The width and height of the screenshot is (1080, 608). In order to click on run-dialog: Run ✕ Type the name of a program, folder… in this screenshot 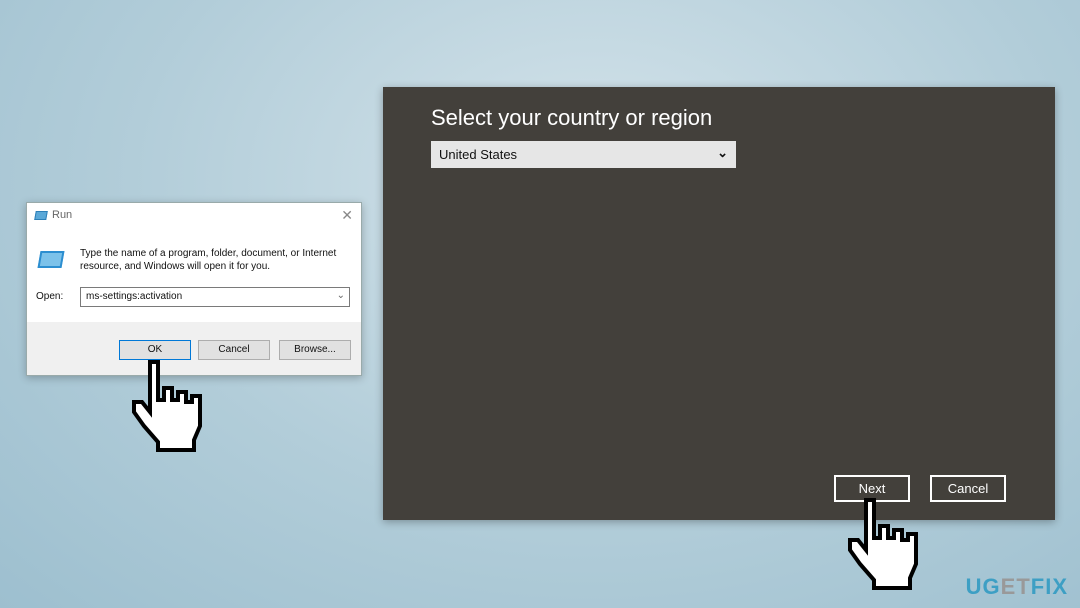, I will do `click(194, 289)`.